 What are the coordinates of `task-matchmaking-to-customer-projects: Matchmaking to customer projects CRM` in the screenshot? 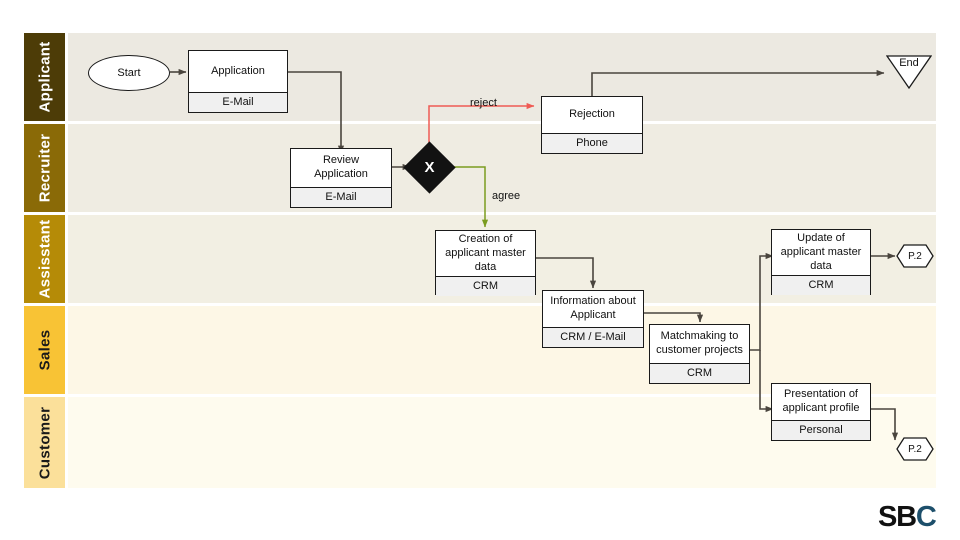 It's located at (699, 354).